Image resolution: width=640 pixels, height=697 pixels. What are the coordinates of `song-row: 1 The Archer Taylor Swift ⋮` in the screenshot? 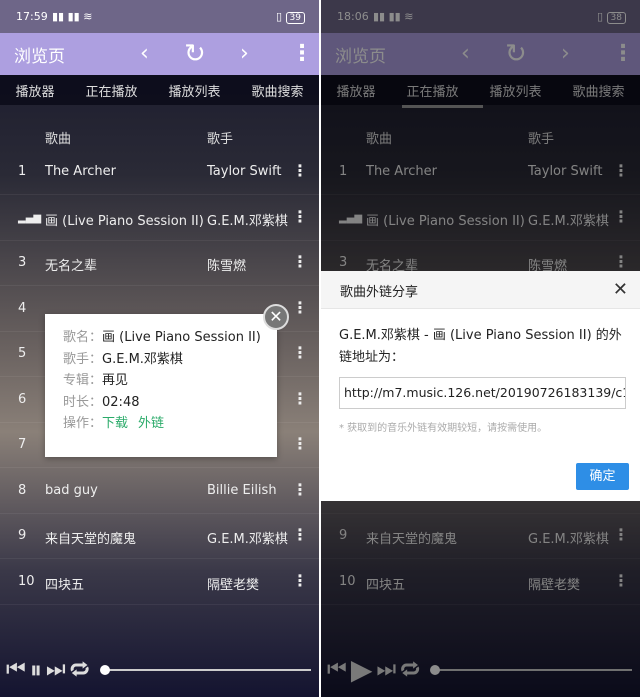 It's located at (159, 172).